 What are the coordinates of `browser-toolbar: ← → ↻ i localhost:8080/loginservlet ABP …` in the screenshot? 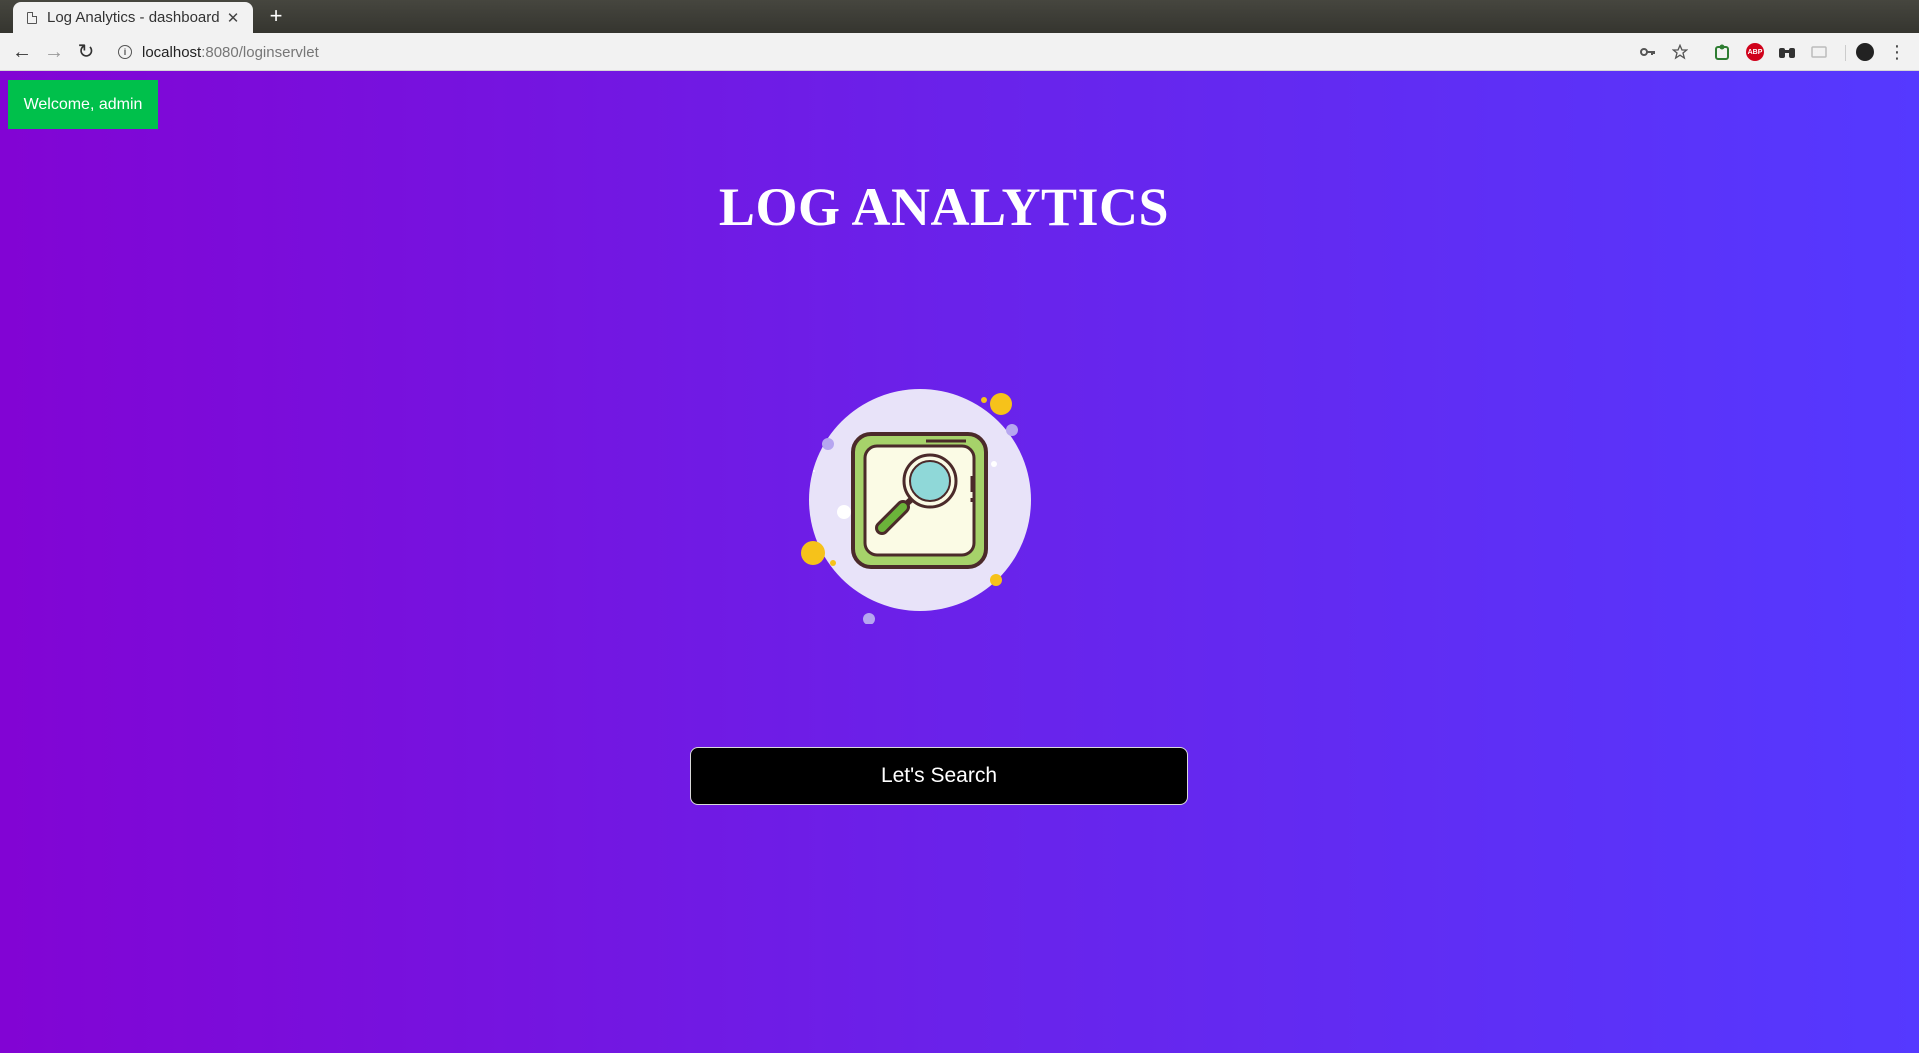 It's located at (959, 52).